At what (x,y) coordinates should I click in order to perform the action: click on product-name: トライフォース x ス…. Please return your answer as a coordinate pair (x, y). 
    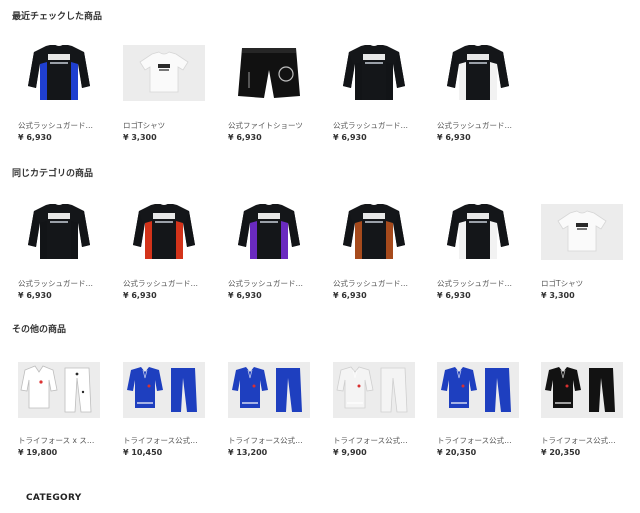
    Looking at the image, I should click on (63, 440).